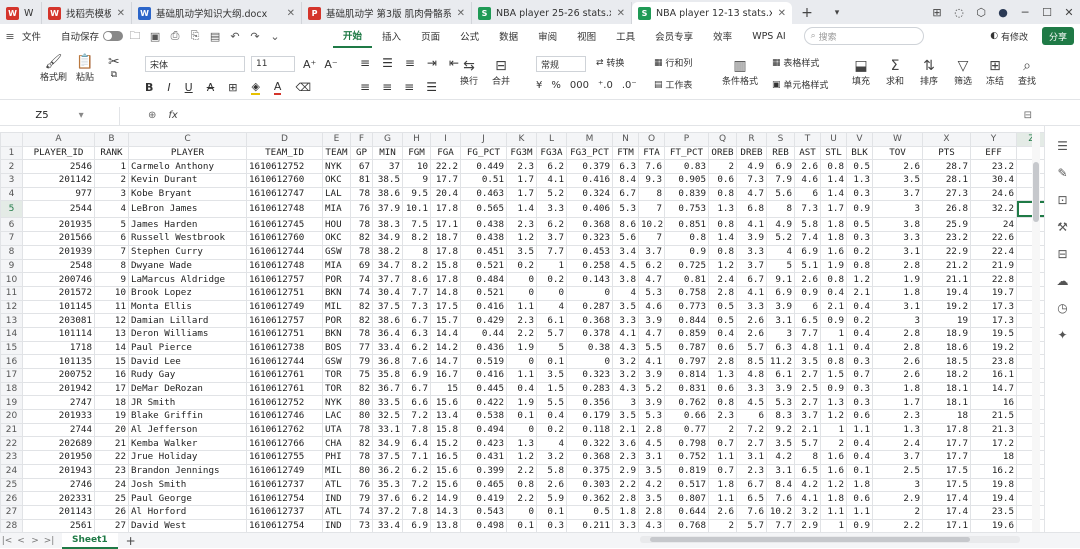  I want to click on cell: 81, so click(361, 180).